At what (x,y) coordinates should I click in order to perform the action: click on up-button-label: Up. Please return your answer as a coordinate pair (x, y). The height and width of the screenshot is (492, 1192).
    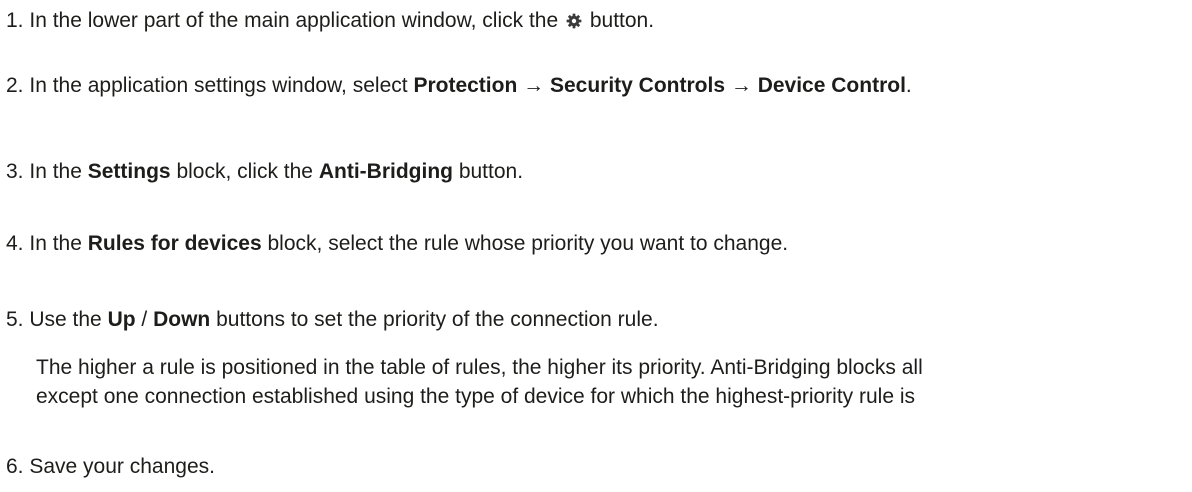
    Looking at the image, I should click on (121, 319).